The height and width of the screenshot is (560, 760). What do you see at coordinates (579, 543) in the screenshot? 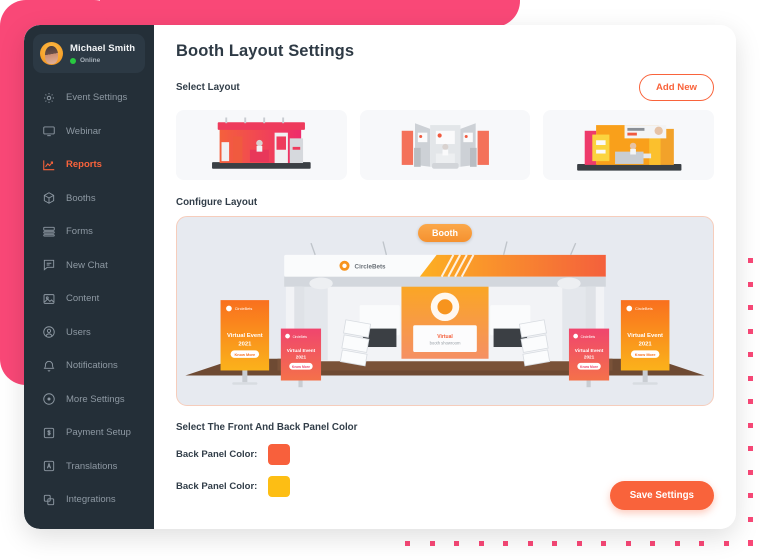
I see `decorative-dots-bottom` at bounding box center [579, 543].